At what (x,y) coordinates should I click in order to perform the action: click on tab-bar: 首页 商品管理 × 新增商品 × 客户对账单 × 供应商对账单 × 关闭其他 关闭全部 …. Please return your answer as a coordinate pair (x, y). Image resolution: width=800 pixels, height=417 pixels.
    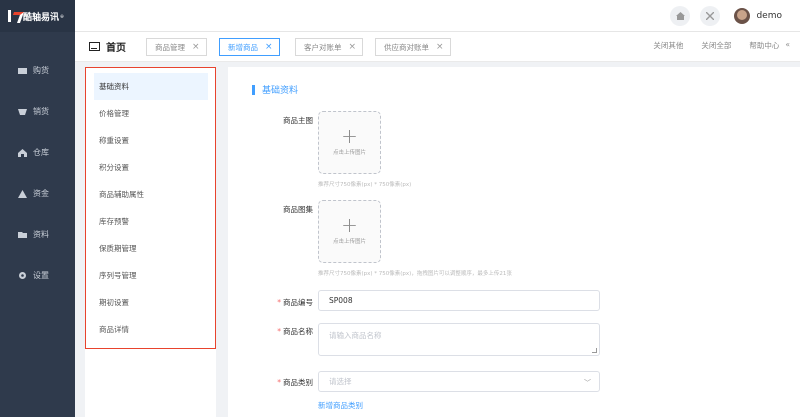
    Looking at the image, I should click on (437, 47).